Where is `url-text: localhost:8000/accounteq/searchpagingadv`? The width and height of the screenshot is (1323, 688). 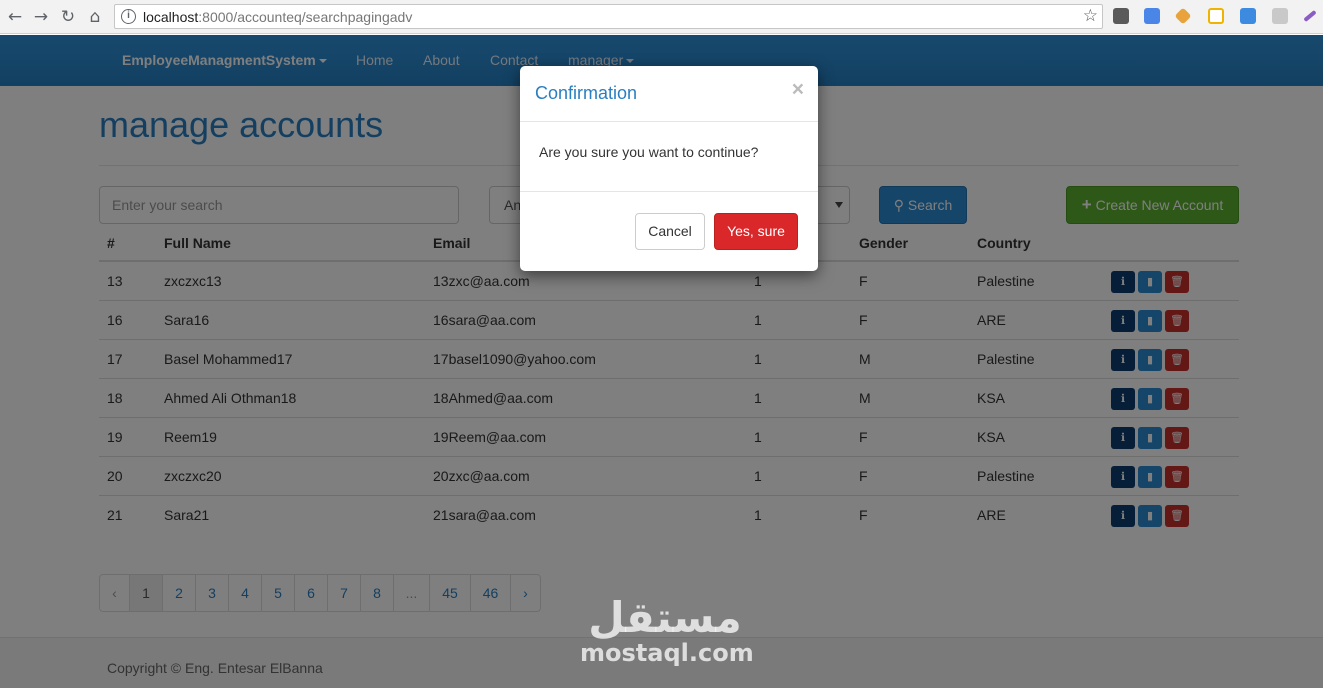 url-text: localhost:8000/accounteq/searchpagingadv is located at coordinates (278, 17).